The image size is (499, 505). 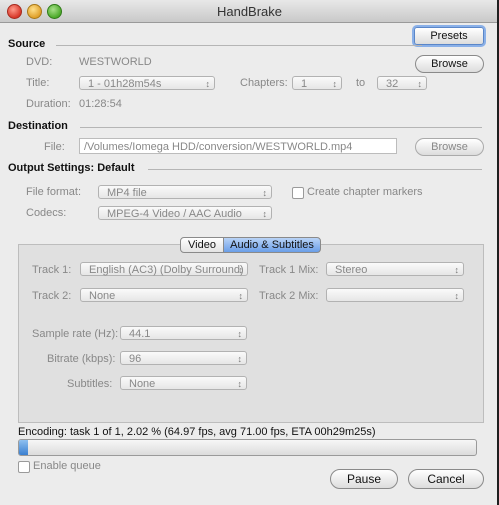 What do you see at coordinates (54, 147) in the screenshot?
I see `file-label: File:` at bounding box center [54, 147].